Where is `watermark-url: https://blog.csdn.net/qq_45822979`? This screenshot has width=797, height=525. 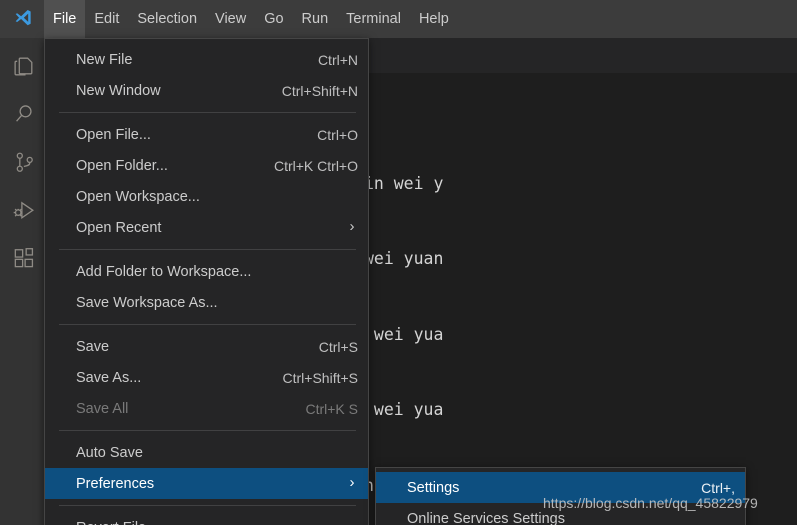 watermark-url: https://blog.csdn.net/qq_45822979 is located at coordinates (650, 503).